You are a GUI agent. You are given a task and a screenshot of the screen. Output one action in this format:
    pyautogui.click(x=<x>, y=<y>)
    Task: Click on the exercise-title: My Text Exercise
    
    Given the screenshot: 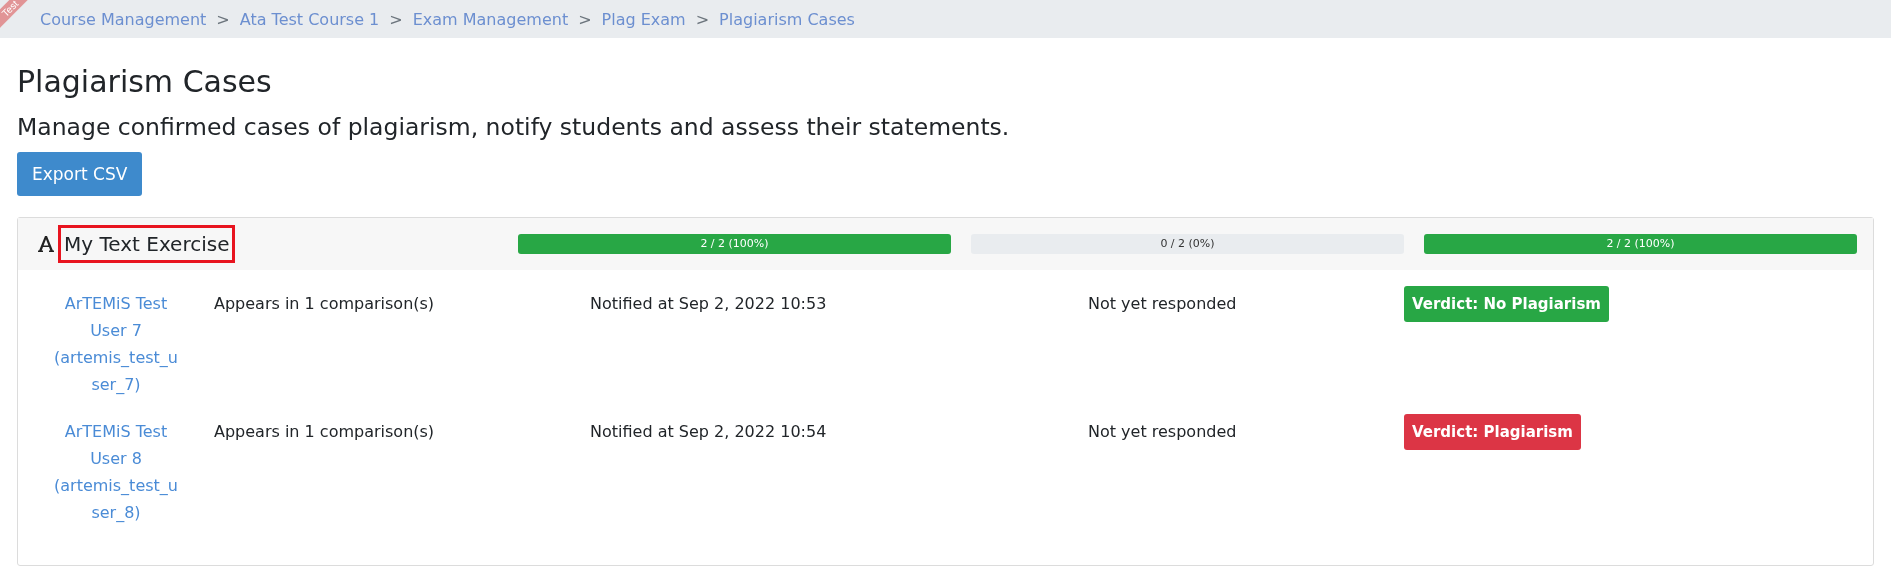 What is the action you would take?
    pyautogui.click(x=147, y=244)
    